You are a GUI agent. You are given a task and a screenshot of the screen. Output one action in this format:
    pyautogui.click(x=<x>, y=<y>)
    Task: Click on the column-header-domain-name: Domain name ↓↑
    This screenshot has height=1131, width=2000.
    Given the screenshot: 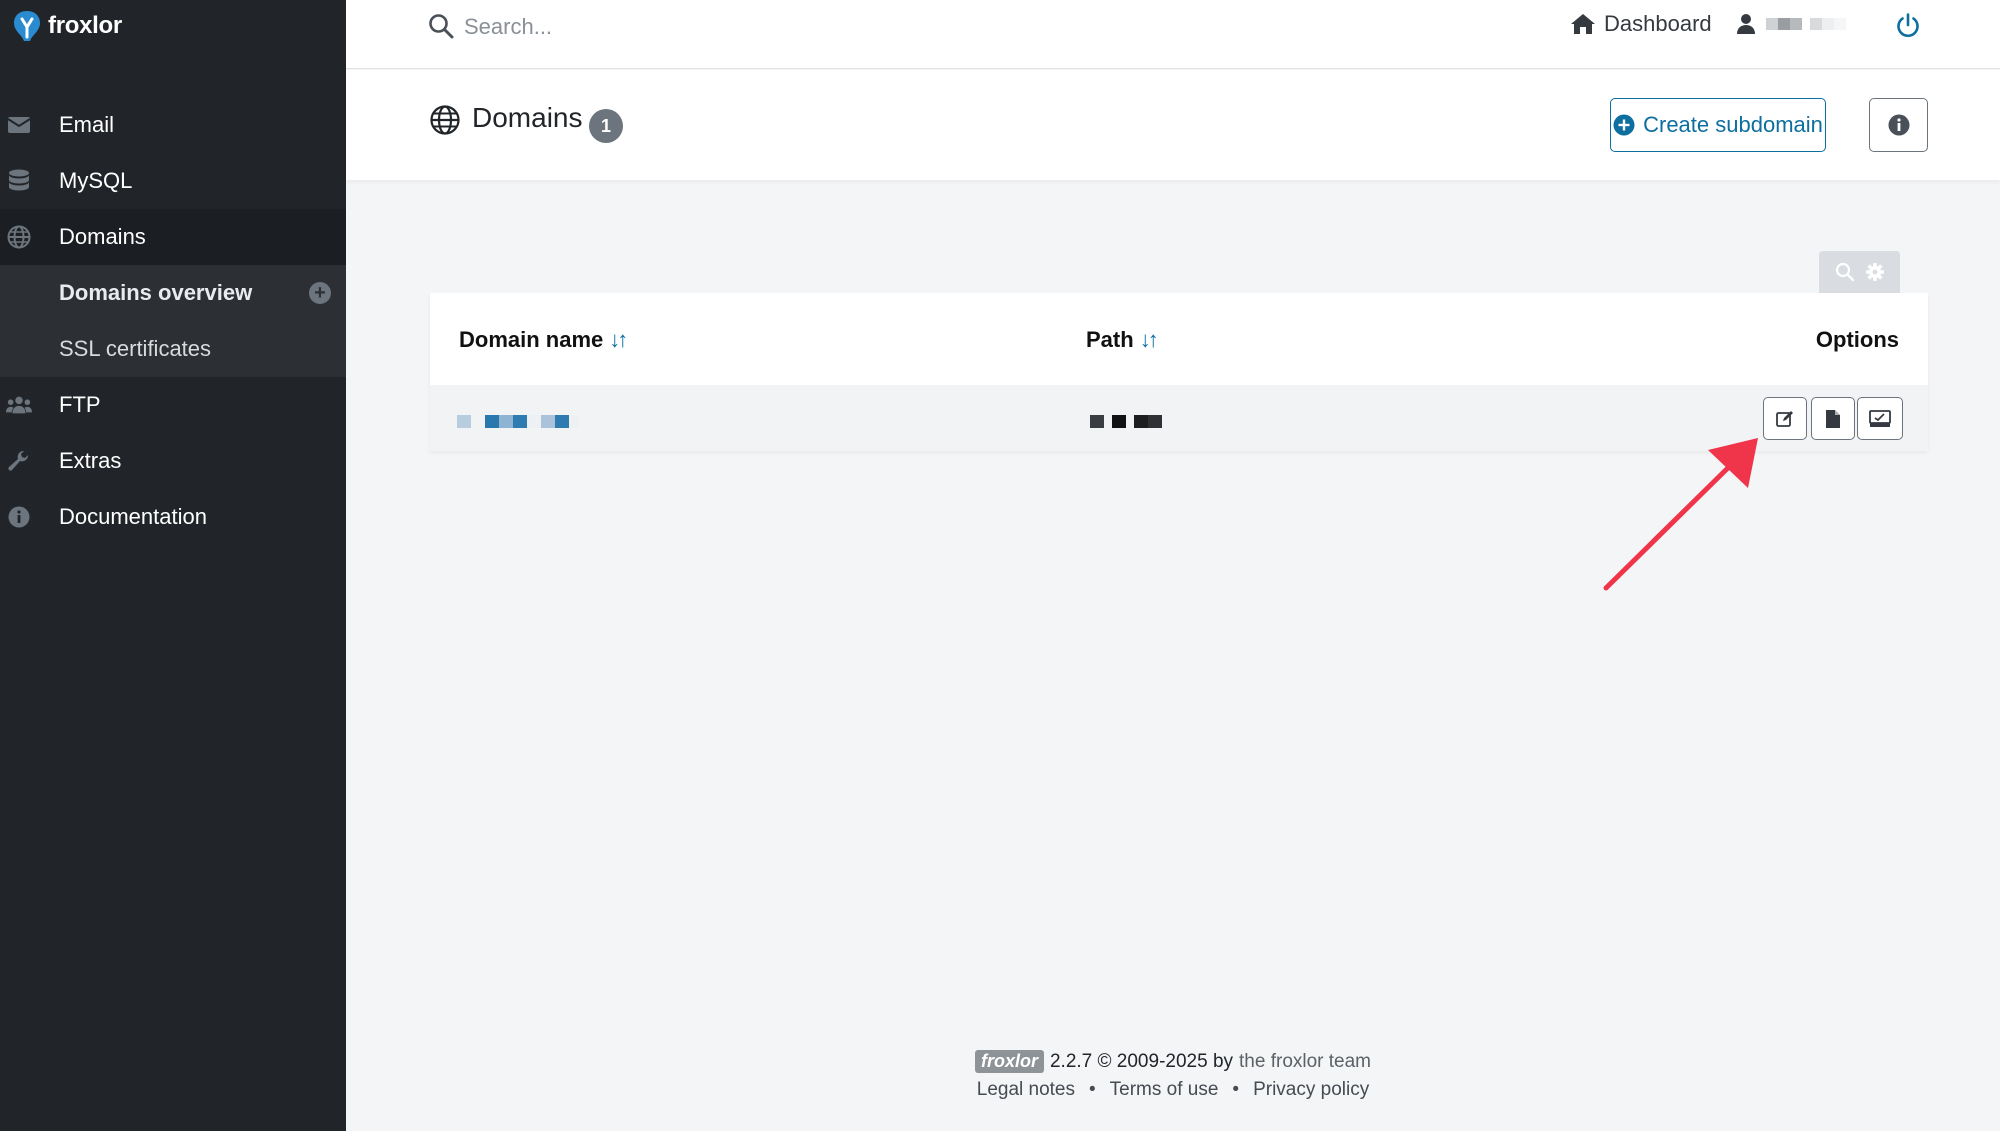 What is the action you would take?
    pyautogui.click(x=543, y=340)
    